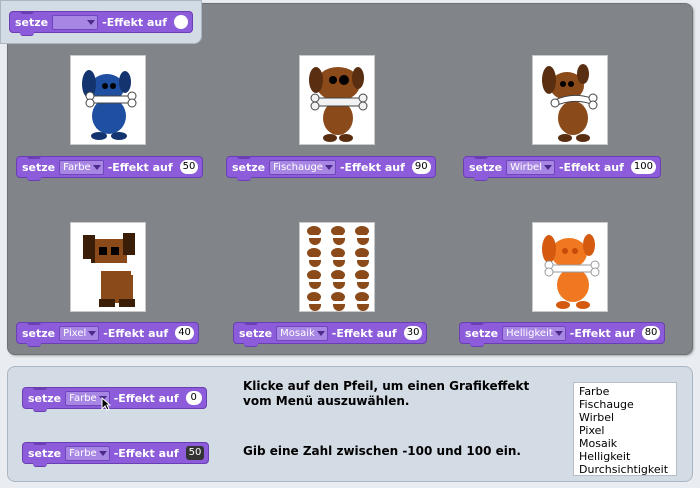 This screenshot has height=488, width=700. I want to click on sprite-whirl-effect, so click(570, 100).